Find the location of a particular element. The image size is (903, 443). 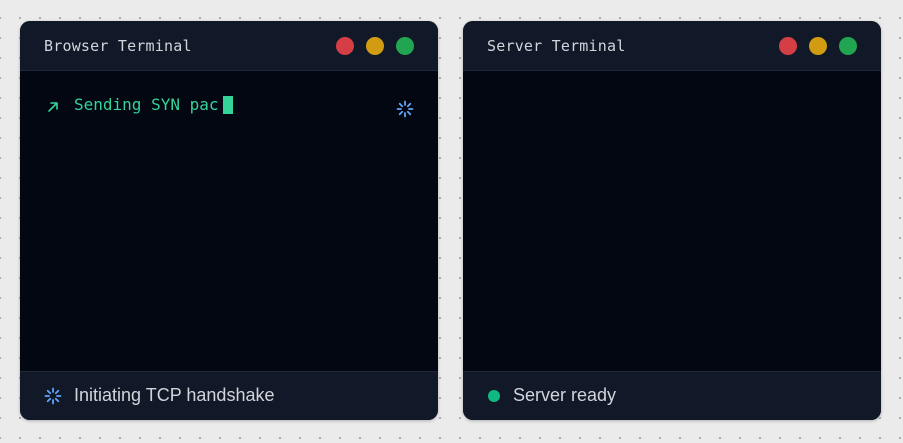

status: Initiating TCP handshake is located at coordinates (159, 395).